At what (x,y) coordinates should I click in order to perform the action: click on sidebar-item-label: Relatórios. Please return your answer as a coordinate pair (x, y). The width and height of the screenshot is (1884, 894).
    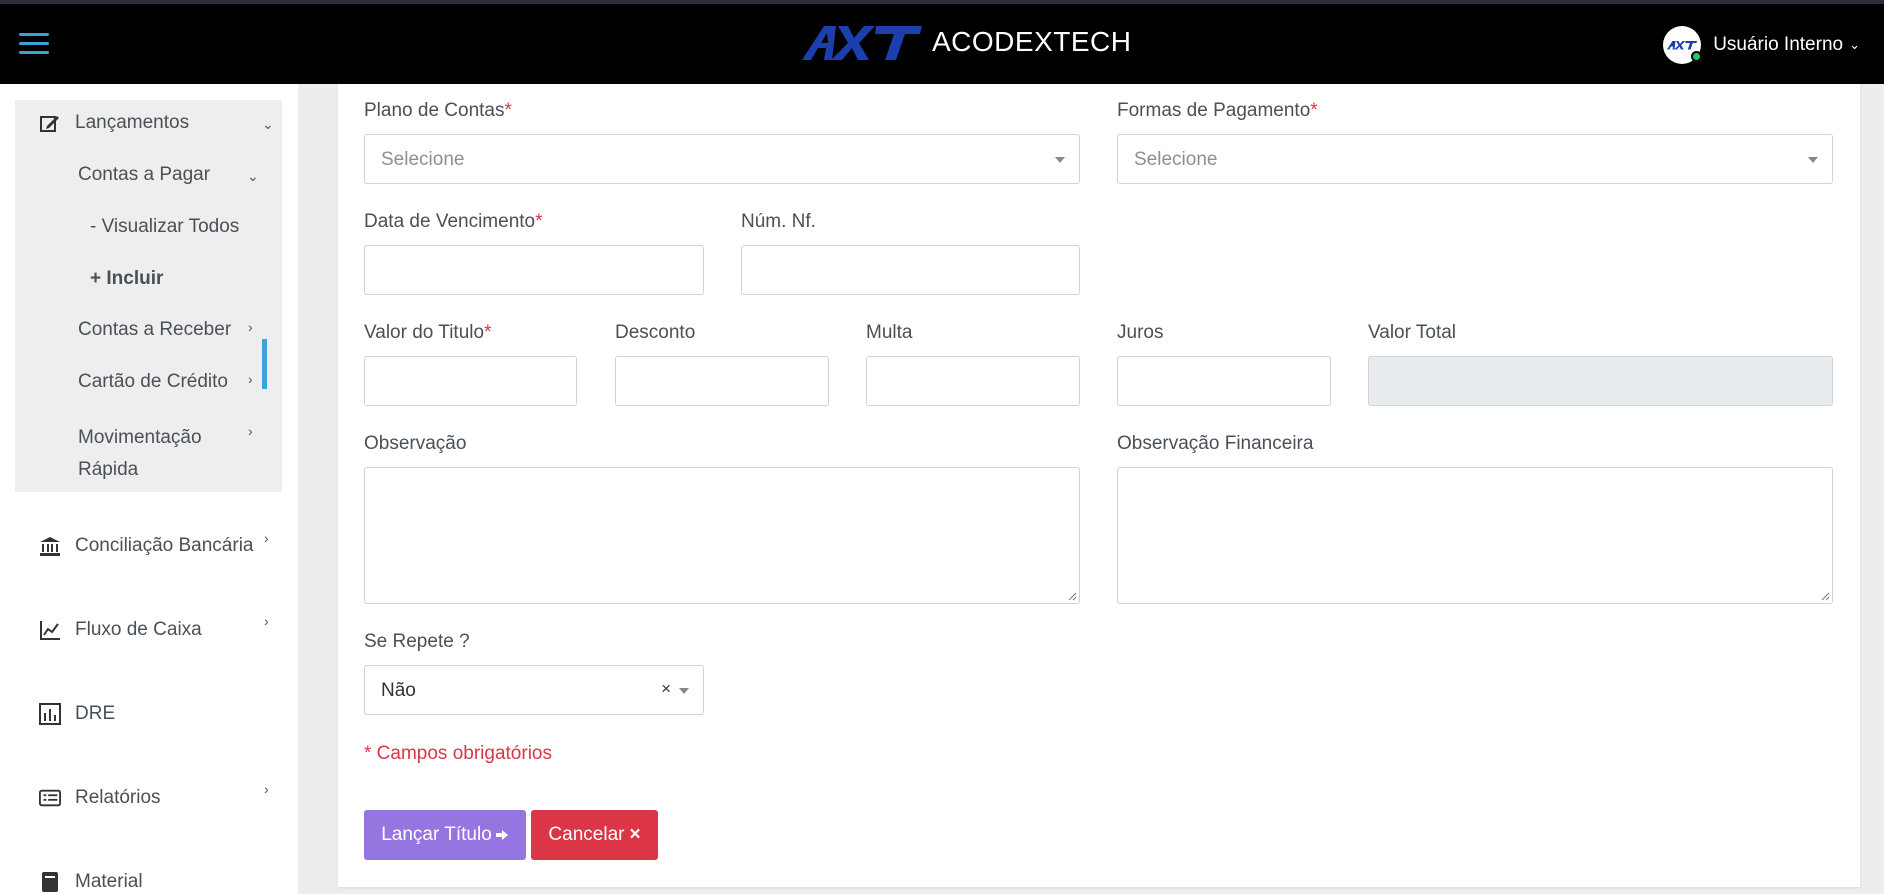
    Looking at the image, I should click on (118, 797).